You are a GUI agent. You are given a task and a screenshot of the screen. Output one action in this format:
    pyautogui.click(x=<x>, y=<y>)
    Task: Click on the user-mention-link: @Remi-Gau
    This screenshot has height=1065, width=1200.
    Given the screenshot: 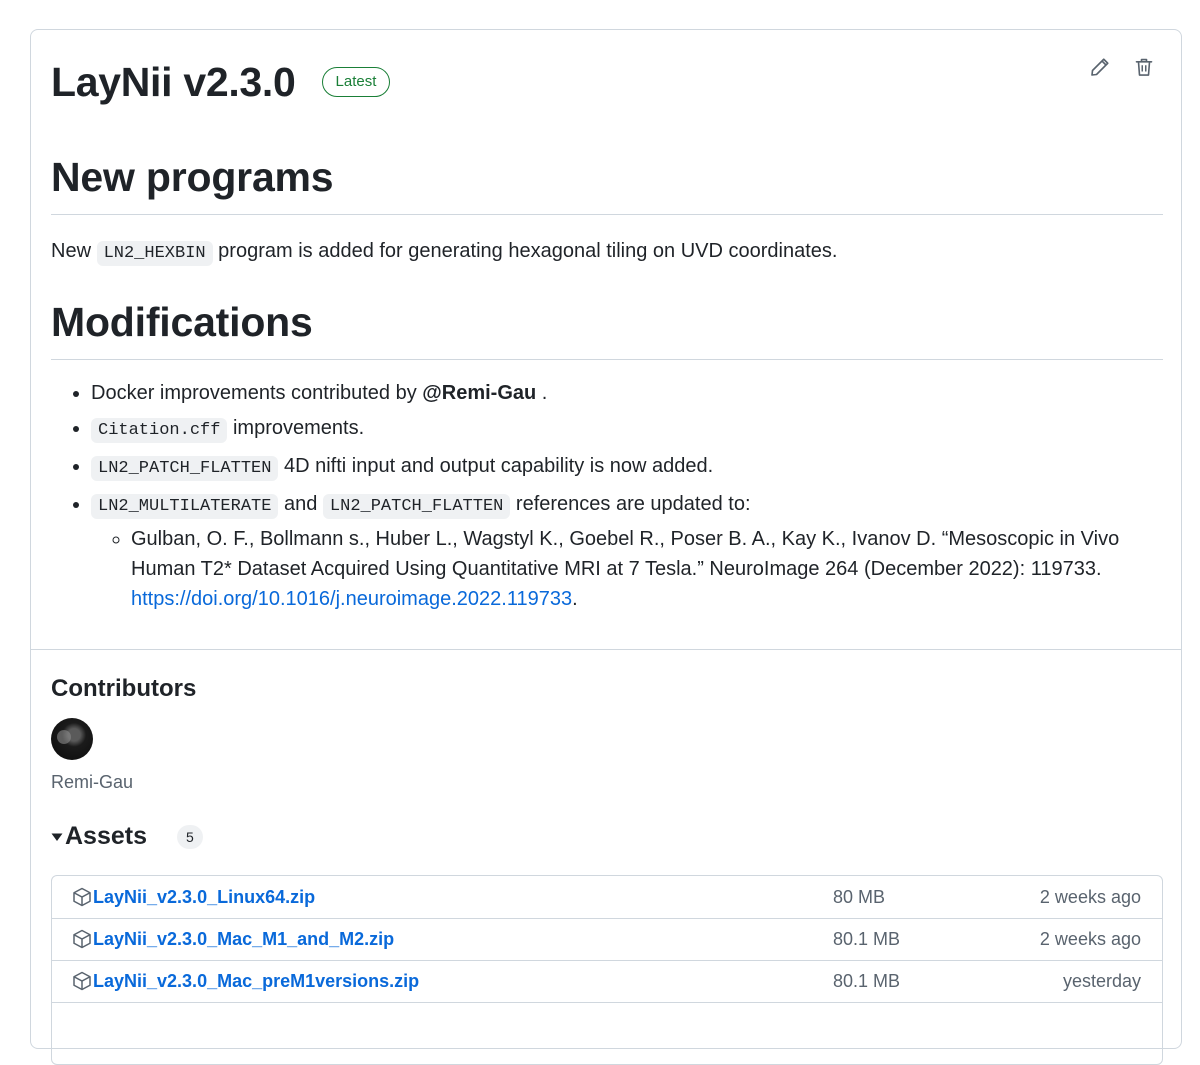 What is the action you would take?
    pyautogui.click(x=479, y=393)
    